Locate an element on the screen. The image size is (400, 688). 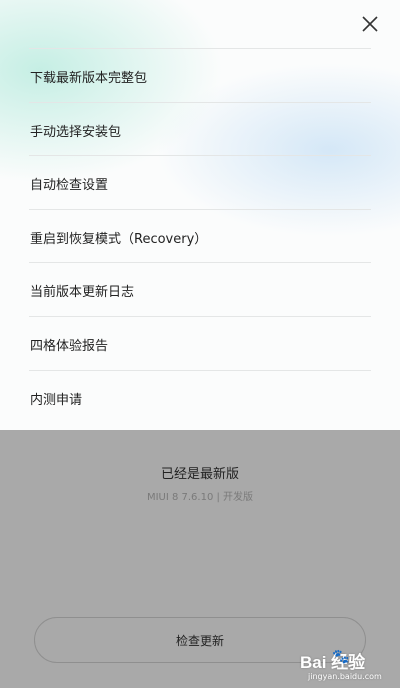
version-text: MIUI 8 7.6.10 | 开发版 is located at coordinates (200, 497).